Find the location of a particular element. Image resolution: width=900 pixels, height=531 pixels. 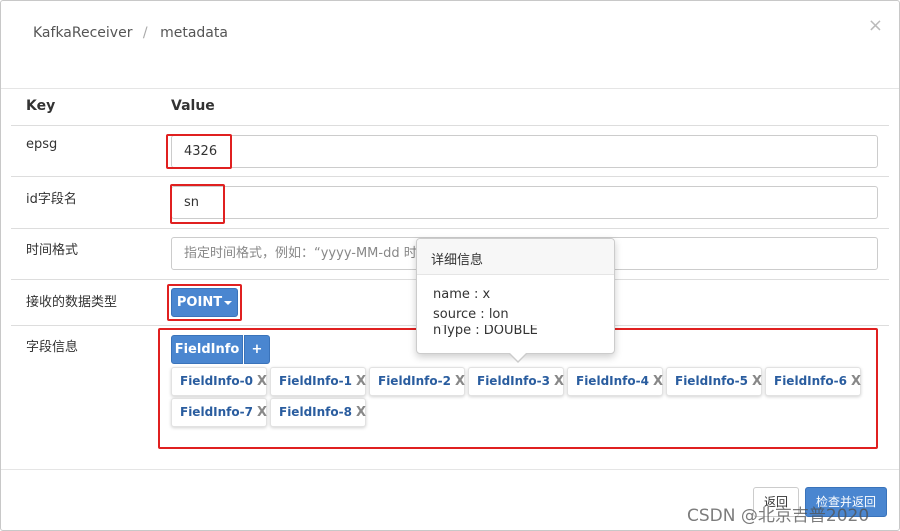

chip-label: FieldInfo-0 is located at coordinates (216, 381).